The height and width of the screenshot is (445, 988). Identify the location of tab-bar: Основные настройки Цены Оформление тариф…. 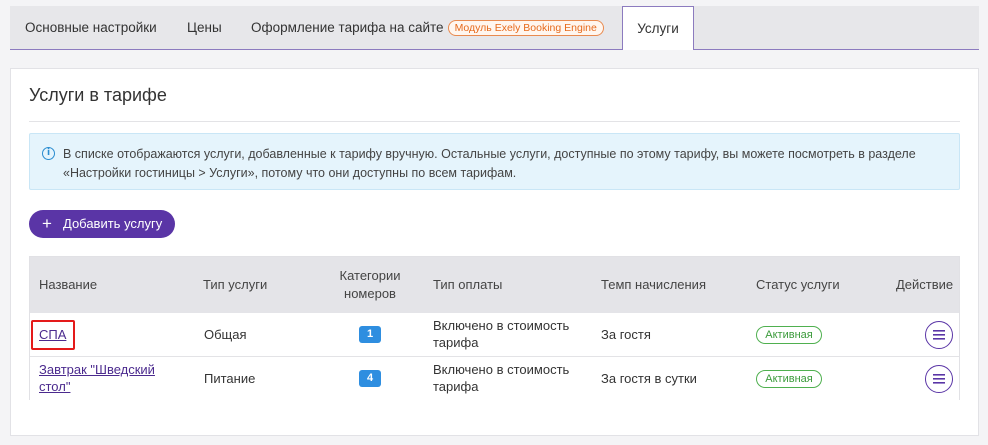
(494, 28).